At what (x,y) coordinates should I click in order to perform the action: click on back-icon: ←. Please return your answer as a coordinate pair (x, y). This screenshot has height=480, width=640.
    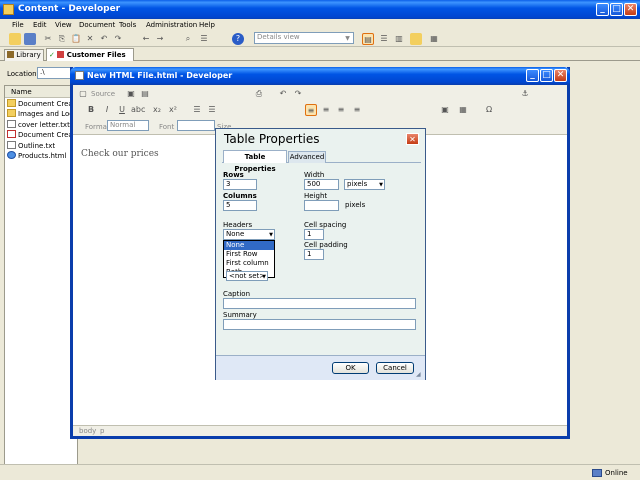
    Looking at the image, I should click on (146, 39).